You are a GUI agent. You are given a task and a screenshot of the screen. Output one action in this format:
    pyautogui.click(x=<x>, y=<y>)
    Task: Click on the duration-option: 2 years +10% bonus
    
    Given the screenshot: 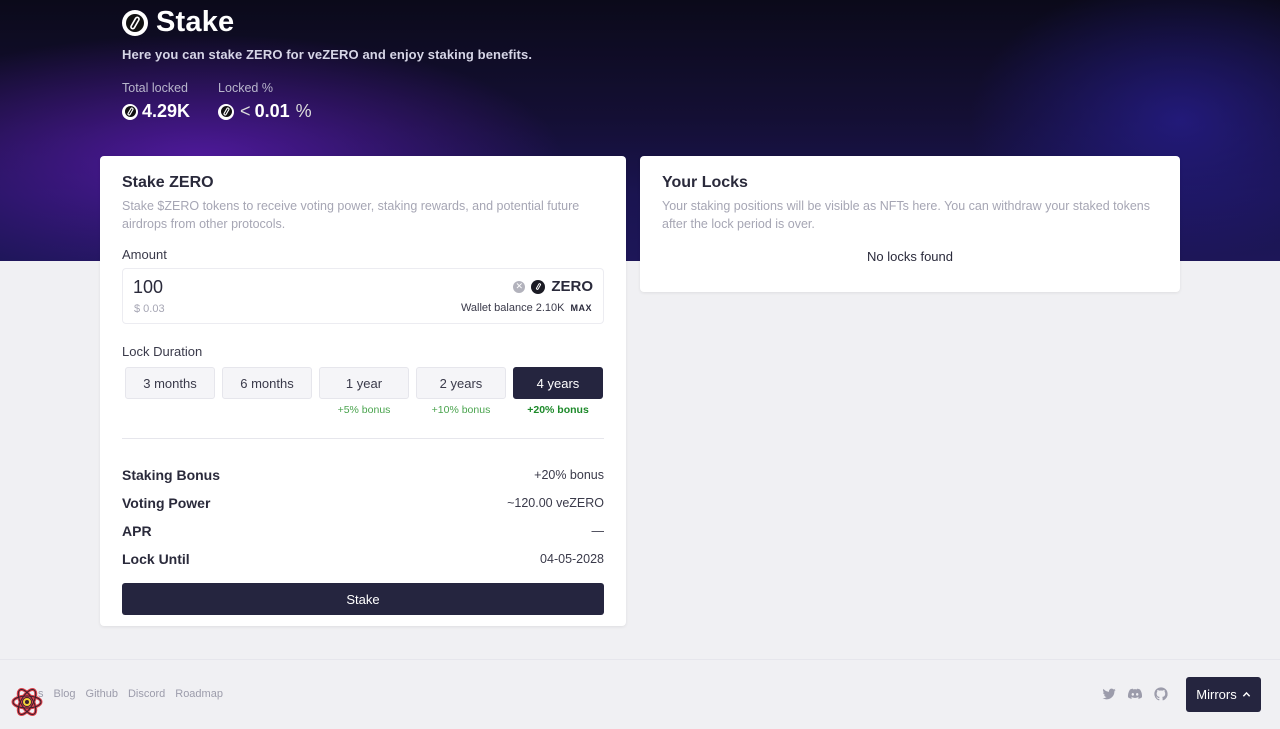 What is the action you would take?
    pyautogui.click(x=461, y=392)
    